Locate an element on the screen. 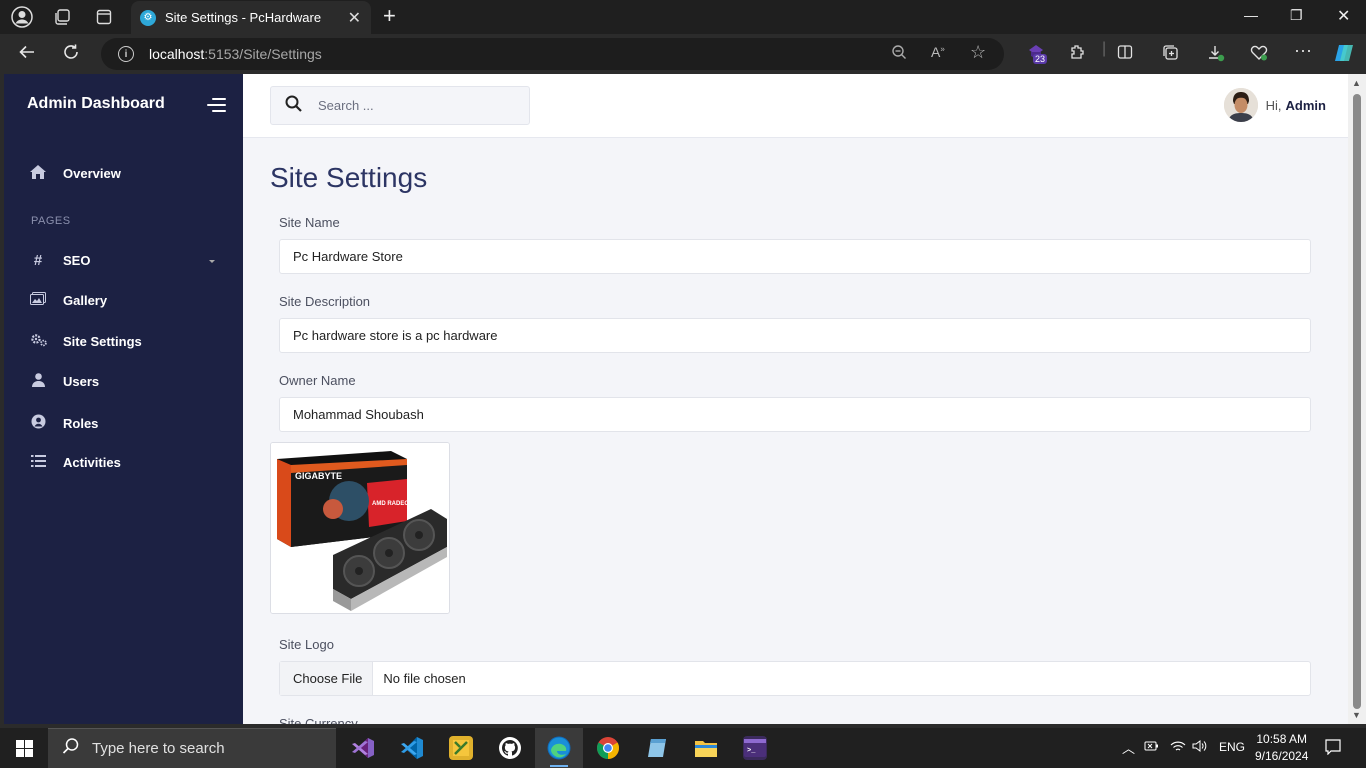 This screenshot has height=768, width=1366. sidebar-item-seo: # SEO is located at coordinates (60, 260).